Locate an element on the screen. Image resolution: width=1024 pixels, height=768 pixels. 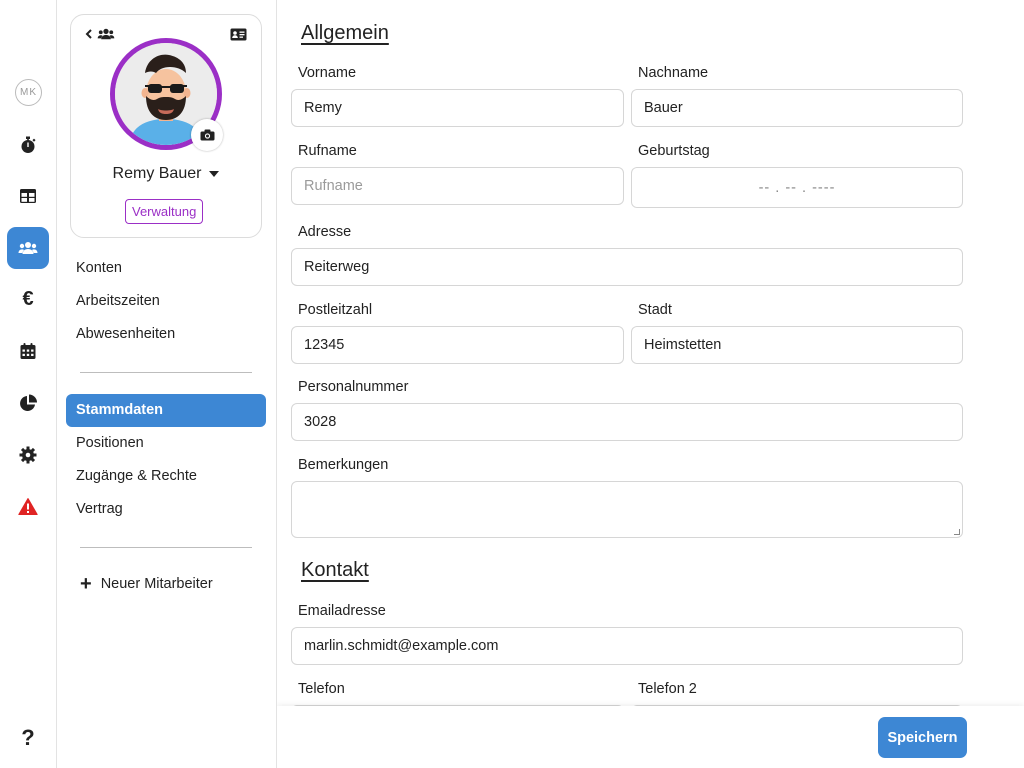
rail-warnings is located at coordinates (28, 507).